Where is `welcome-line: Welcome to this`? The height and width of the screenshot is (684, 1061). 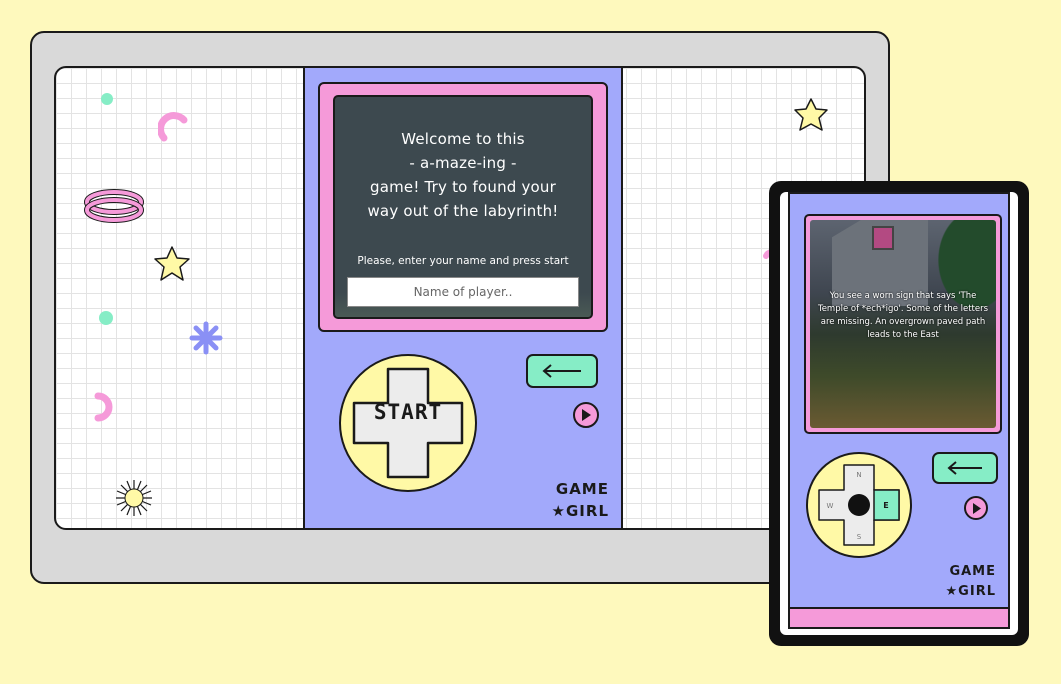 welcome-line: Welcome to this is located at coordinates (463, 139).